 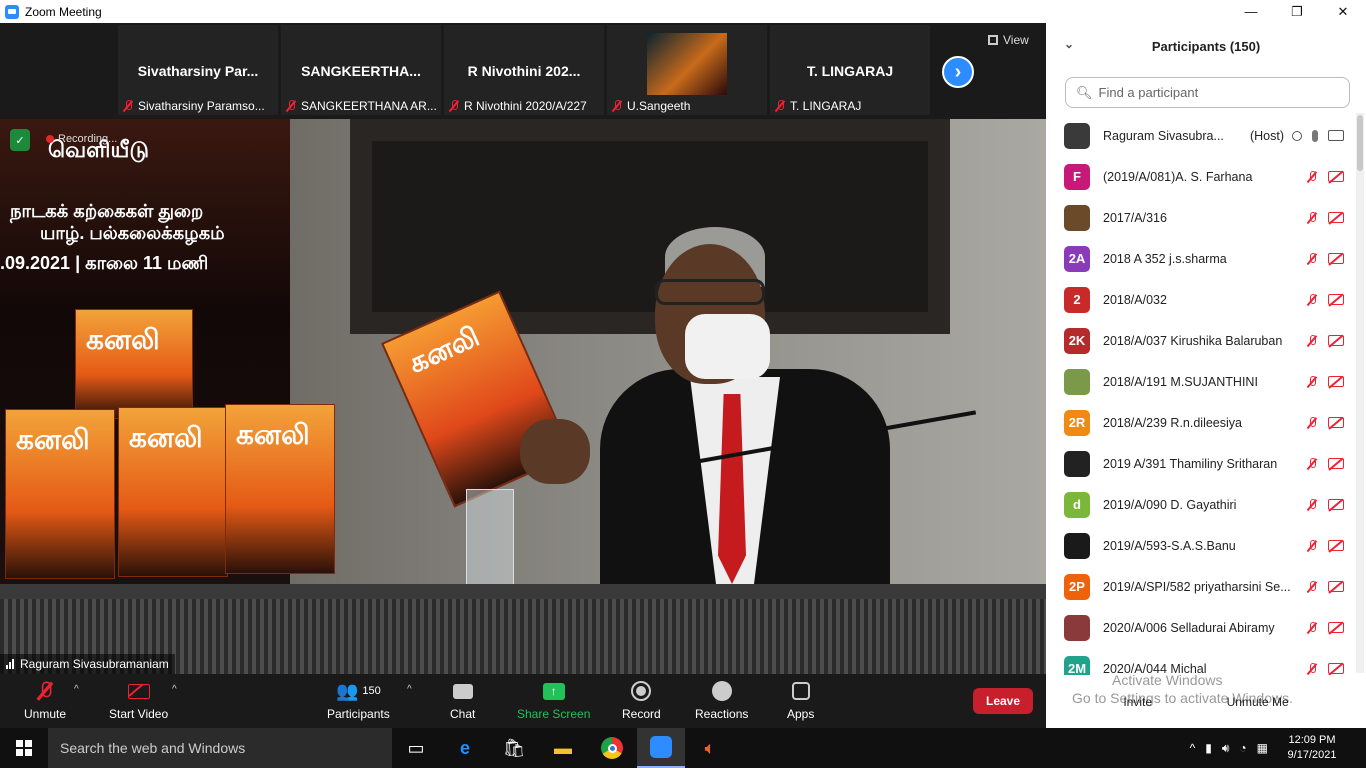 I want to click on avatar: 2R, so click(x=1077, y=422).